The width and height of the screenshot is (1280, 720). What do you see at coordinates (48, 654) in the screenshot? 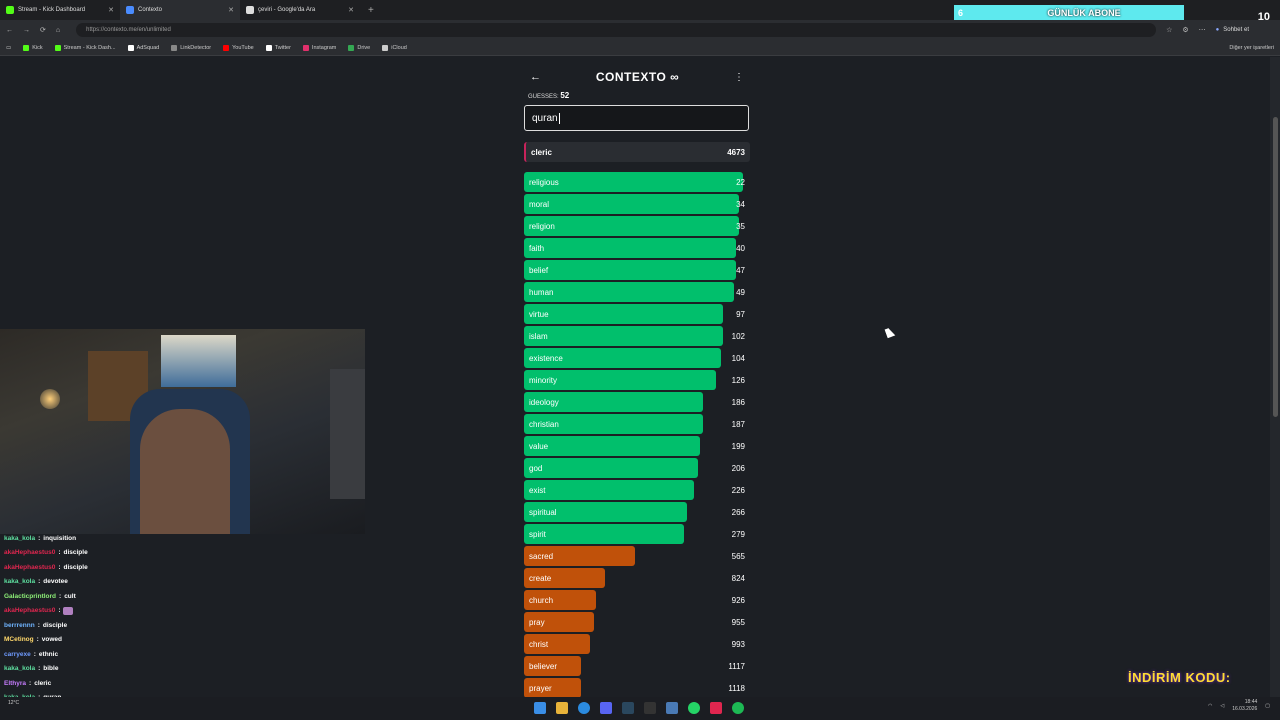
I see `chat-text: ethnic` at bounding box center [48, 654].